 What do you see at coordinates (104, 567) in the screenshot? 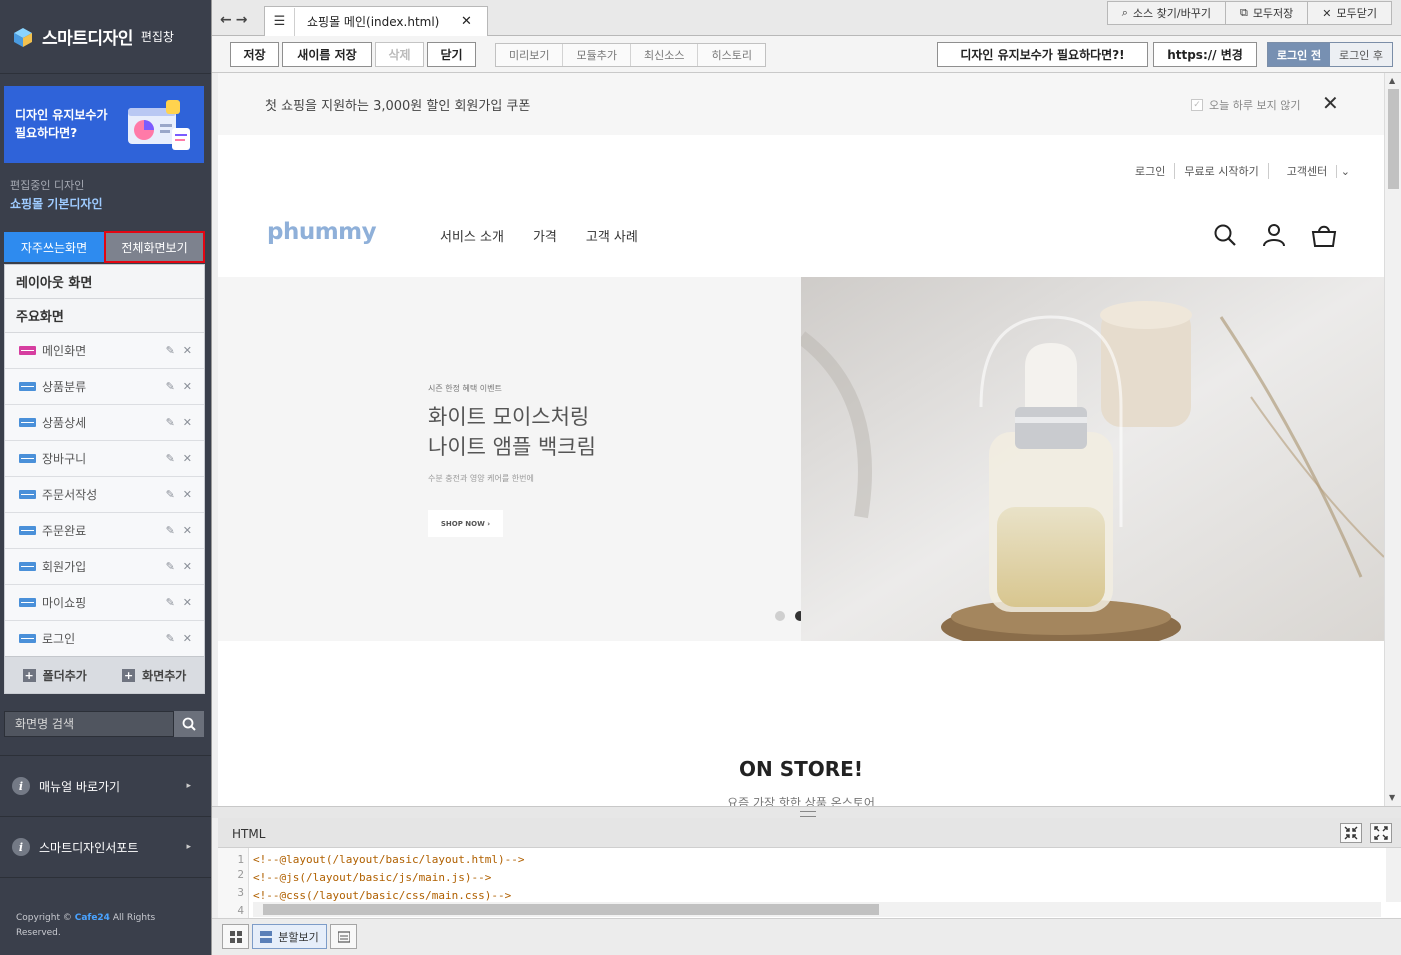
I see `list-item: 회원가입 ✎ ✕` at bounding box center [104, 567].